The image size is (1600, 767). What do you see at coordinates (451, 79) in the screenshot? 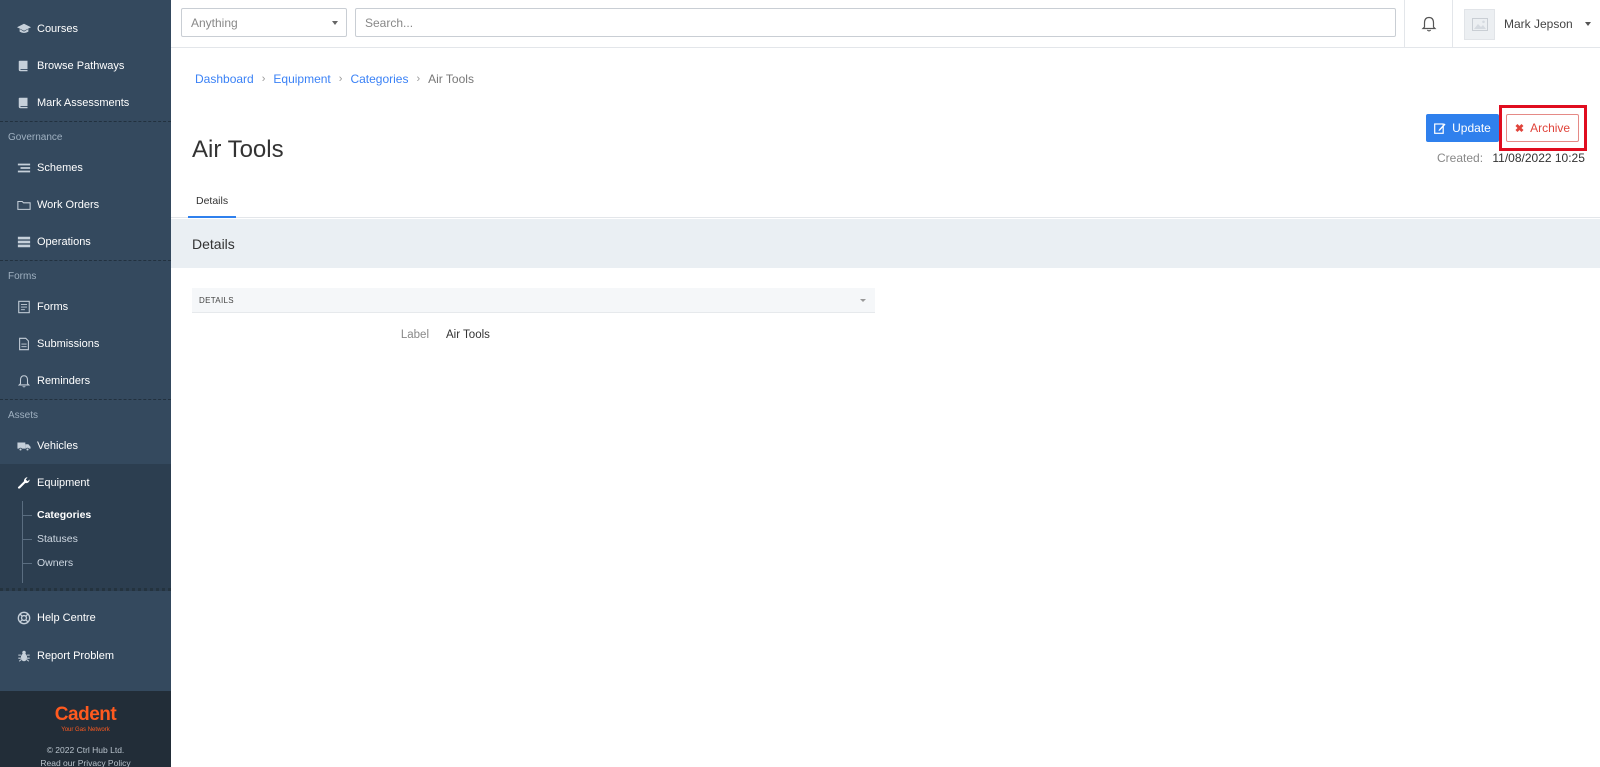
I see `breadcrumb-current: Air Tools` at bounding box center [451, 79].